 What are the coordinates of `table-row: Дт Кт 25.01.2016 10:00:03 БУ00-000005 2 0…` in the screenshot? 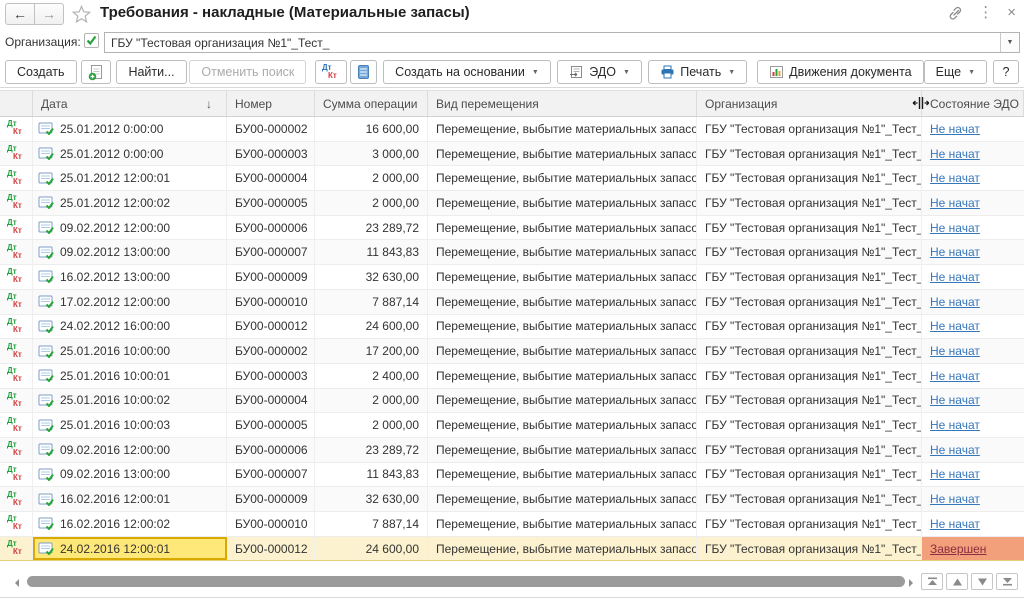 It's located at (512, 425).